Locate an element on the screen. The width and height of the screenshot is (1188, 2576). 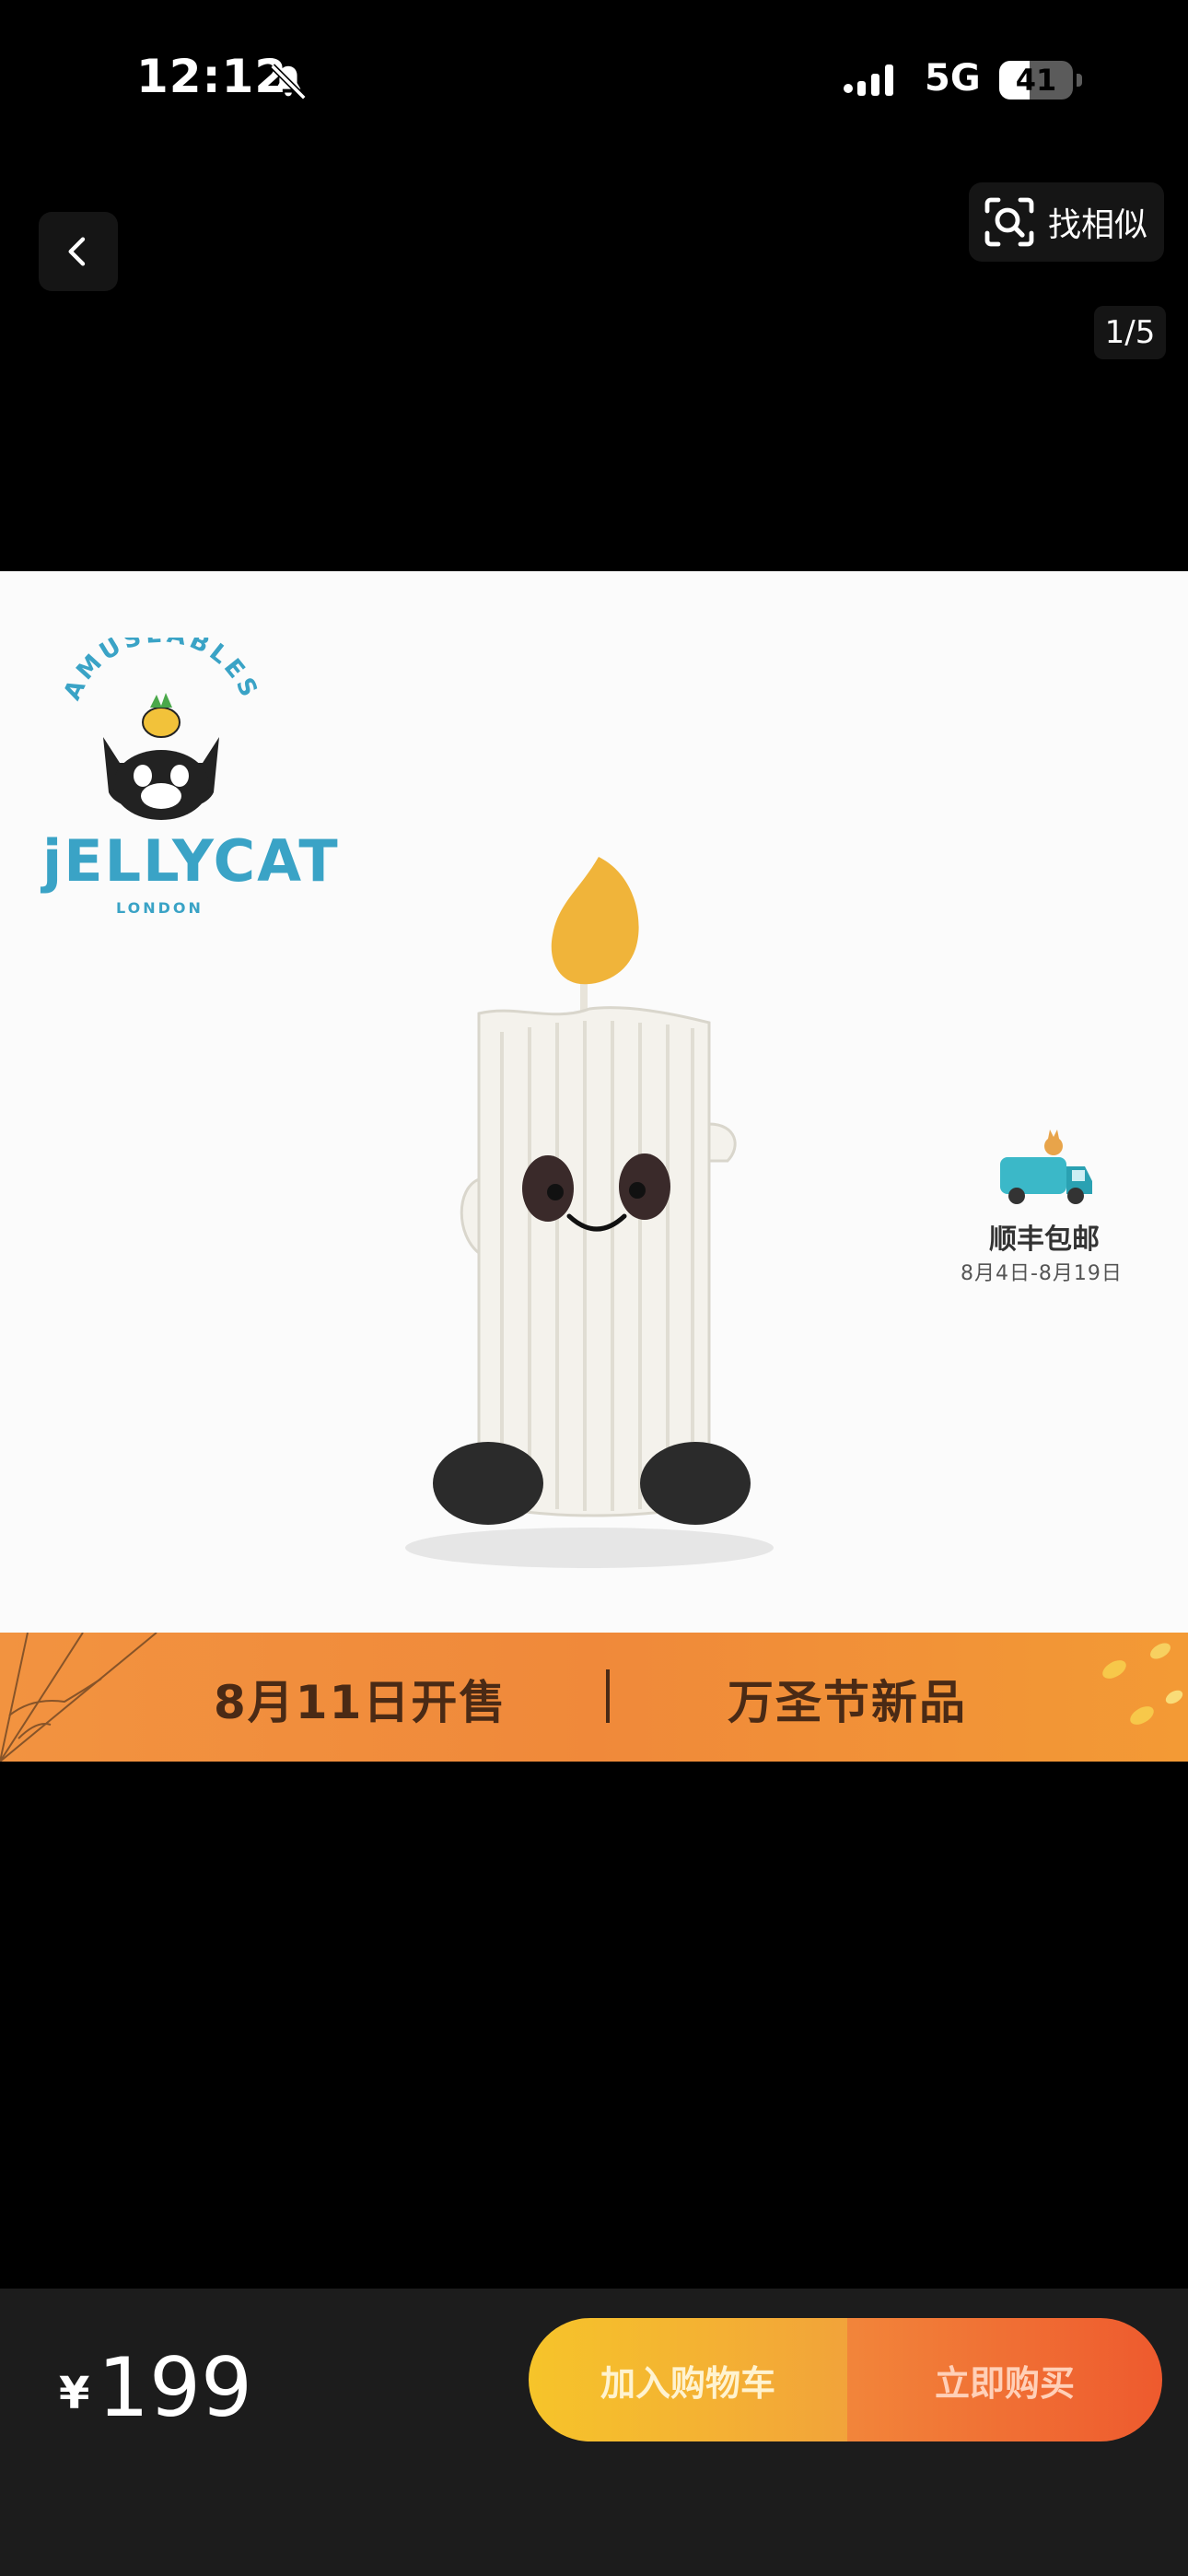
signal-icon is located at coordinates (869, 80).